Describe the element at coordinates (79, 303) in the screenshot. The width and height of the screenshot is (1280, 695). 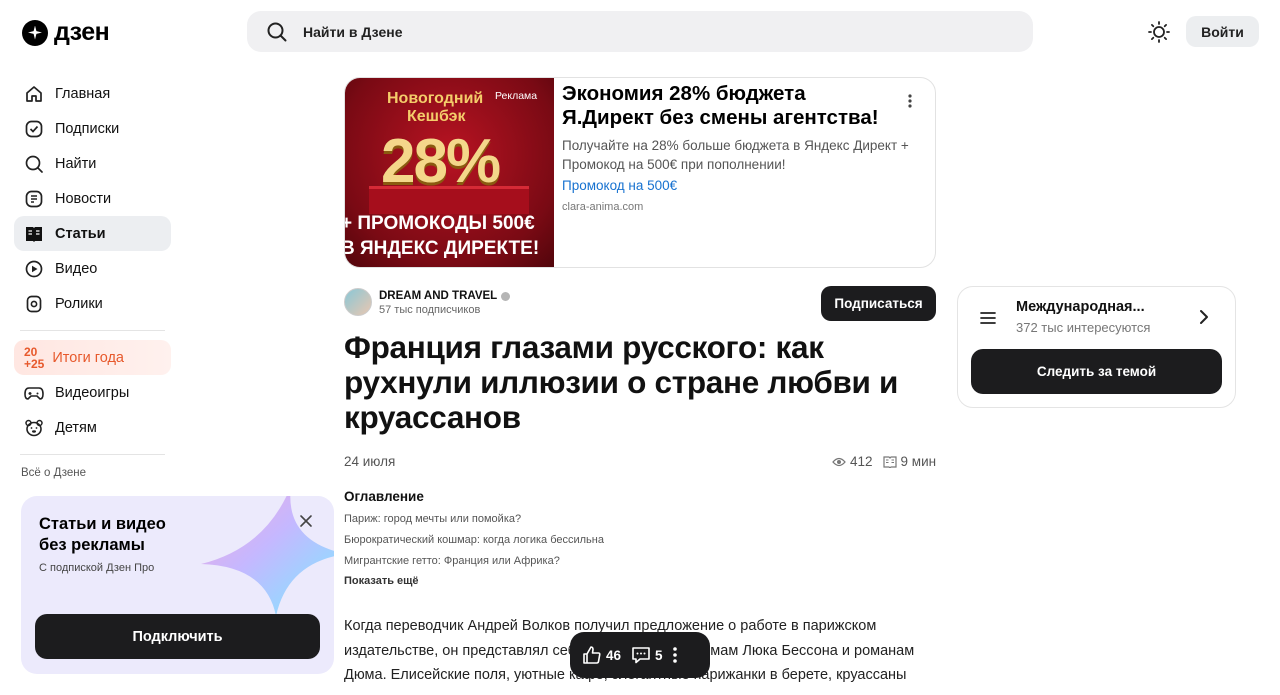
I see `sidebar-item-label: Ролики` at that location.